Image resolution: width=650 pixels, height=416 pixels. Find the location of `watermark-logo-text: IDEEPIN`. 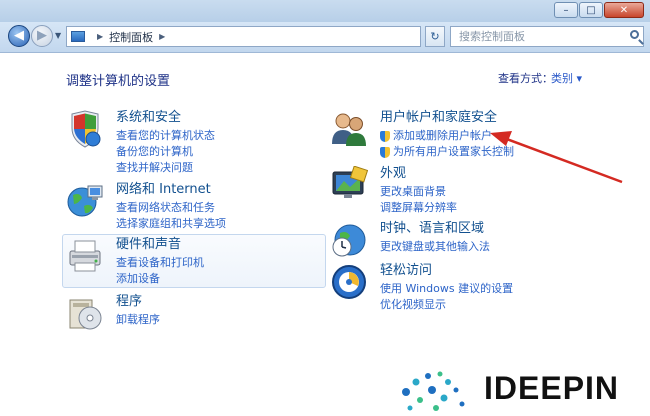

watermark-logo-text: IDEEPIN is located at coordinates (552, 388).